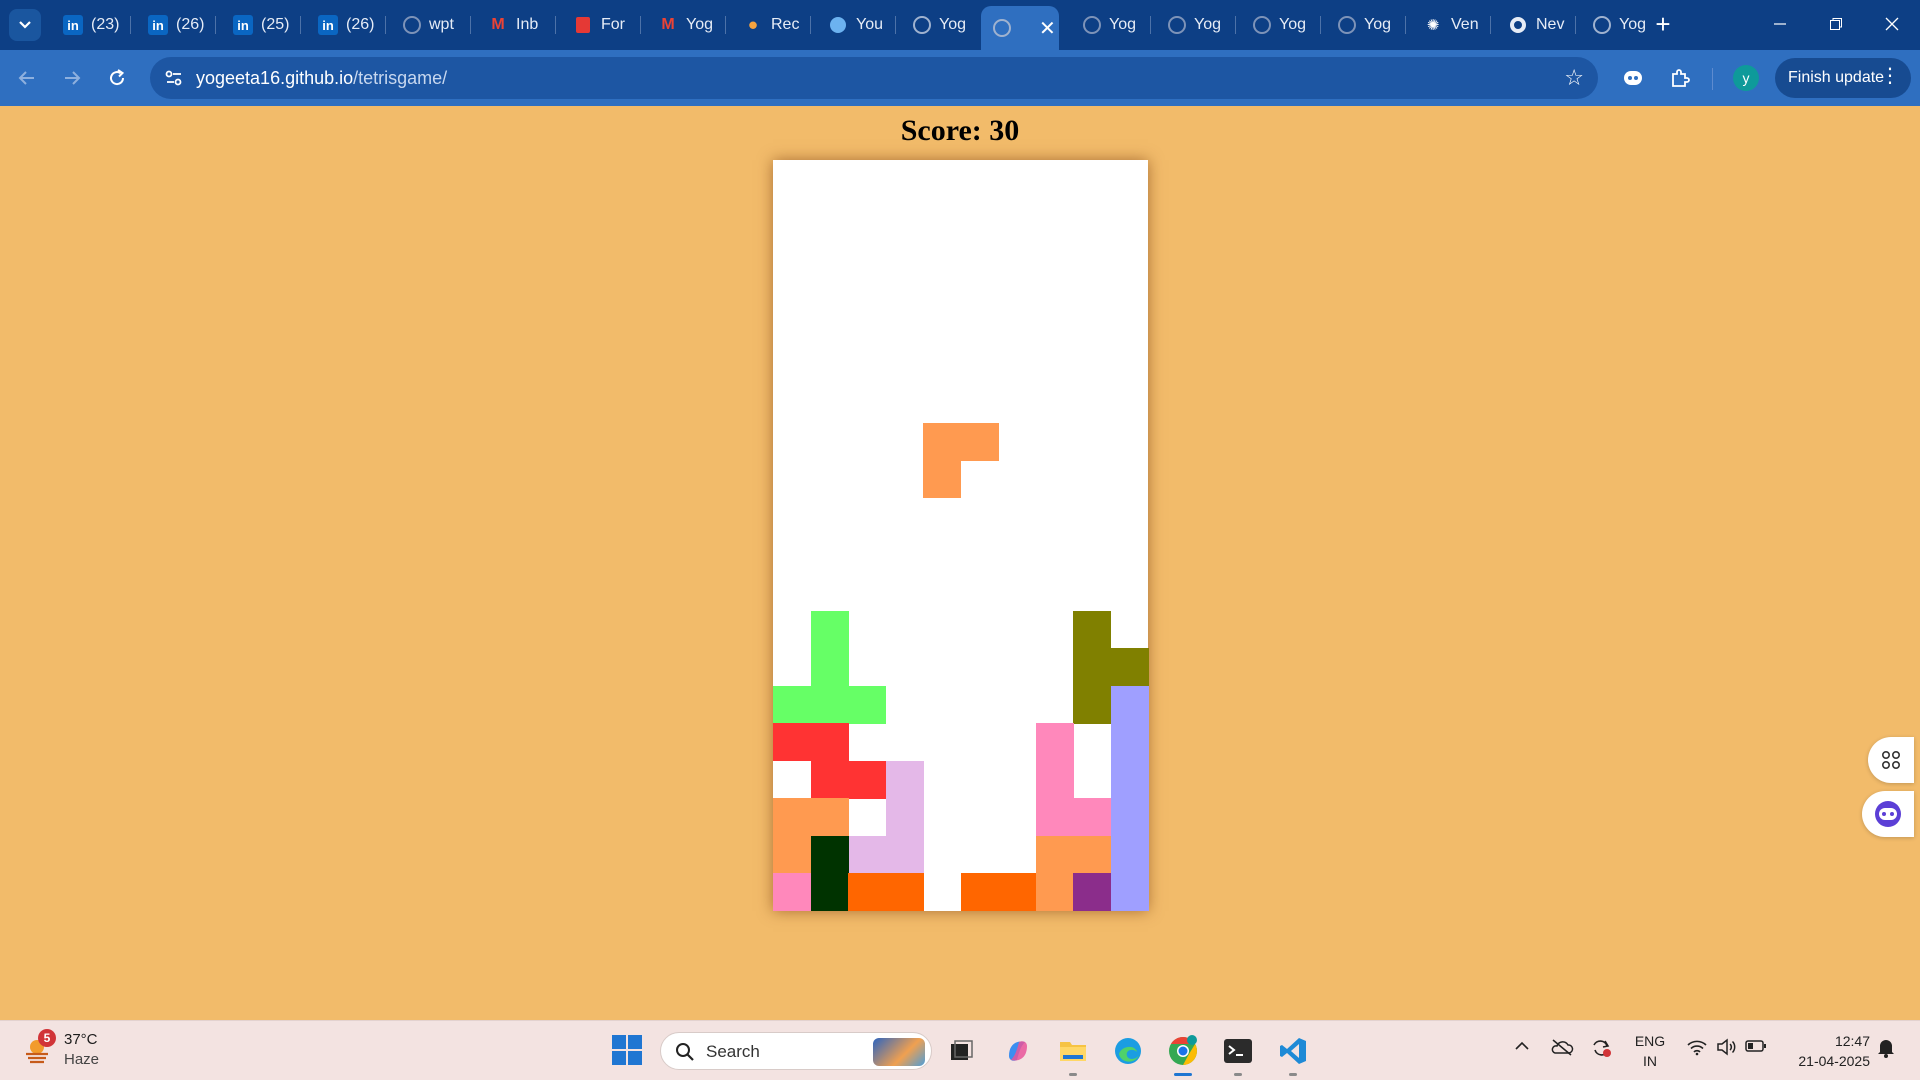 Image resolution: width=1920 pixels, height=1080 pixels. Describe the element at coordinates (190, 24) in the screenshot. I see `tab-title: (26)` at that location.